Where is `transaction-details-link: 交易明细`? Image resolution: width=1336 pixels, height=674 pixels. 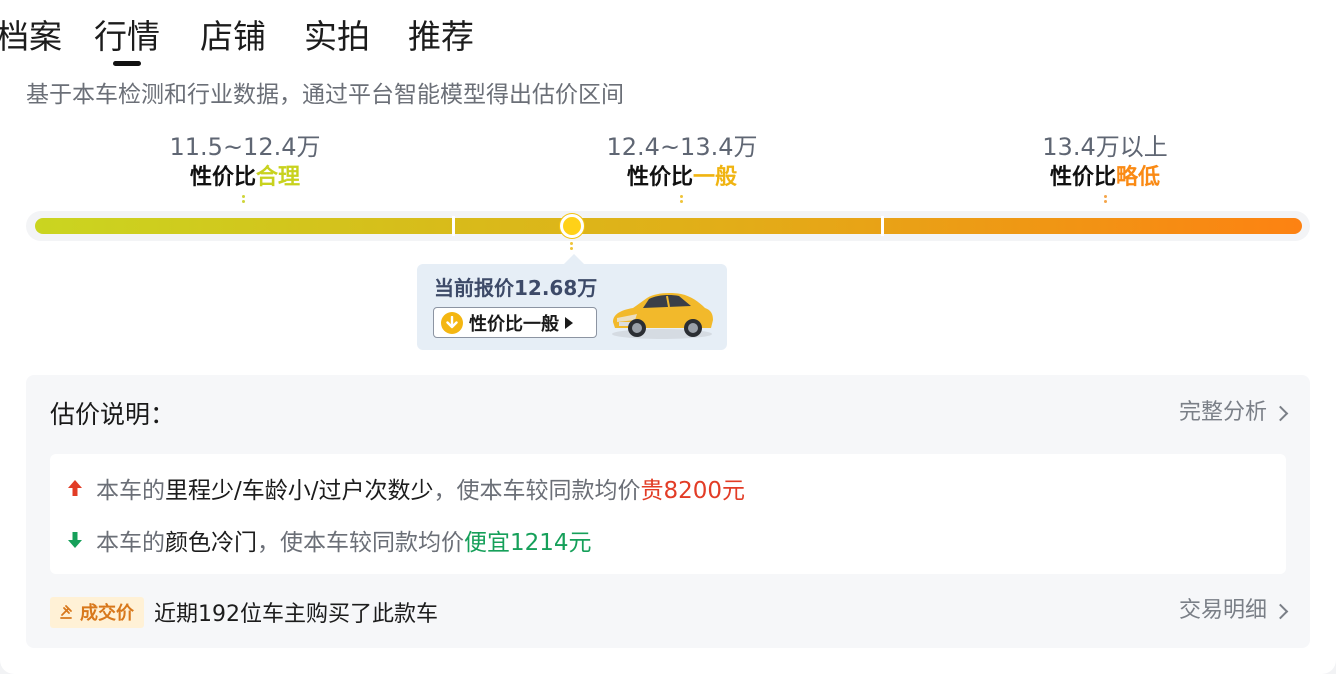 transaction-details-link: 交易明细 is located at coordinates (1233, 611).